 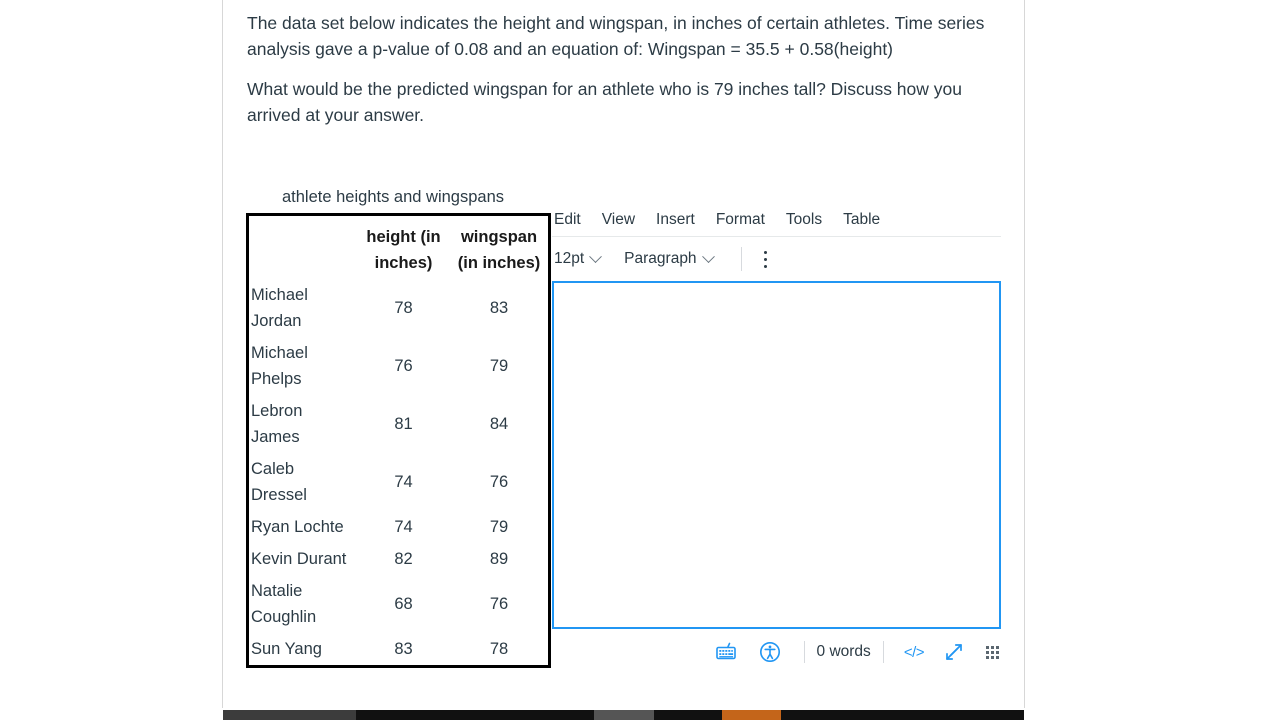 I want to click on table-row: Michael Phelps 76 79, so click(x=398, y=366).